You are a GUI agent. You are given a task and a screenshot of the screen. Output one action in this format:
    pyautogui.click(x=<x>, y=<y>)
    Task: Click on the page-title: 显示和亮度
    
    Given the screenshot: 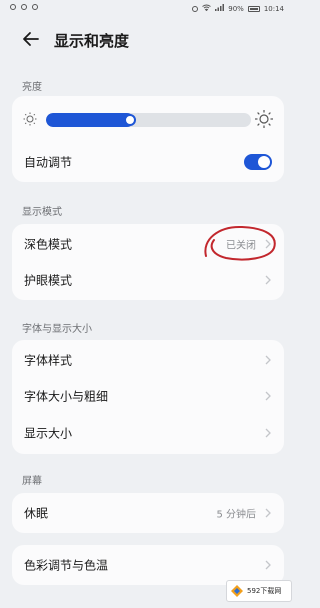 What is the action you would take?
    pyautogui.click(x=92, y=41)
    